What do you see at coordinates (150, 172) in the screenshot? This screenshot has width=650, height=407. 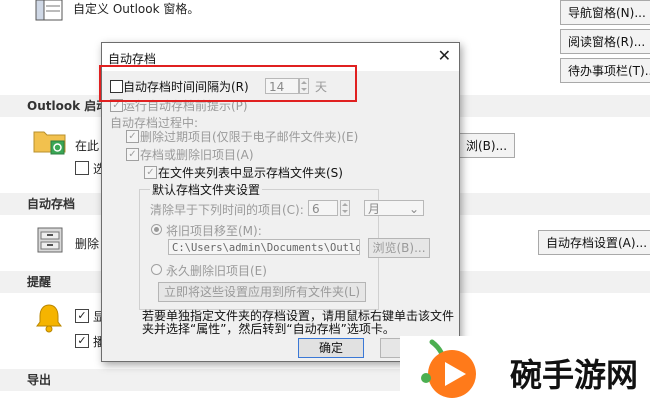 I see `show-archive-checkbox: ✓` at bounding box center [150, 172].